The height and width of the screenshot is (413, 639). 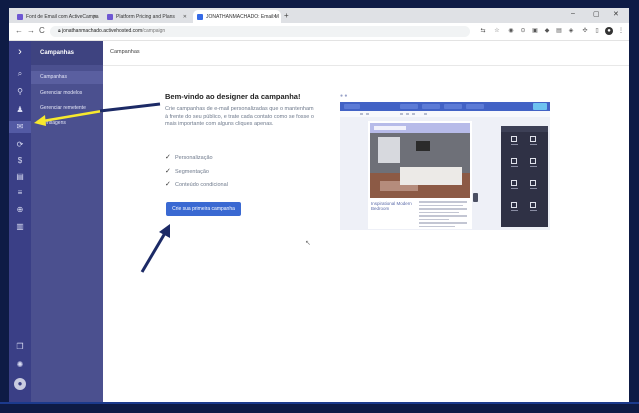 I want to click on reload-button: C, so click(x=42, y=30).